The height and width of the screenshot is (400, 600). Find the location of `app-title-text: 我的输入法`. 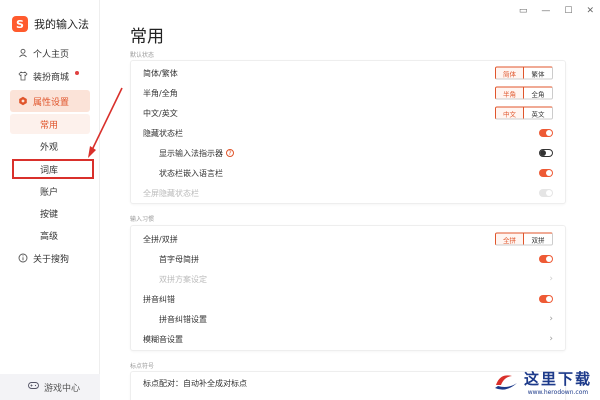

app-title-text: 我的输入法 is located at coordinates (61, 24).